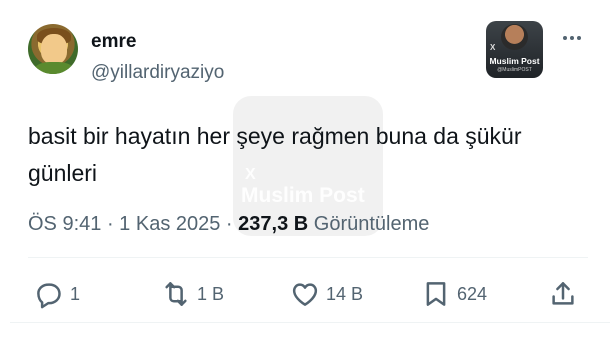 The image size is (613, 341). Describe the element at coordinates (454, 294) in the screenshot. I see `bookmark-button: 624` at that location.